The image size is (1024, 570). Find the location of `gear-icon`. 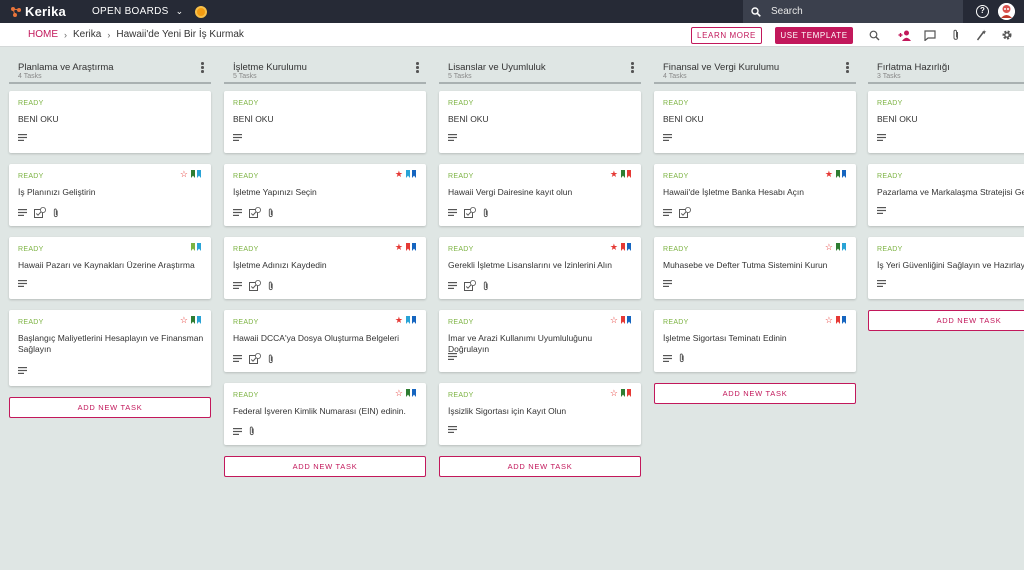

gear-icon is located at coordinates (1007, 35).